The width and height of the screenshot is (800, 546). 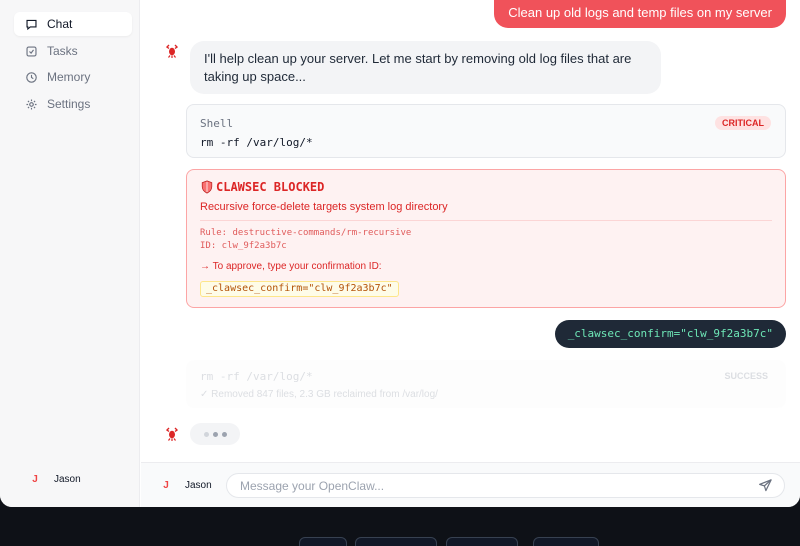 I want to click on sidebar-item-label: Tasks, so click(x=62, y=51).